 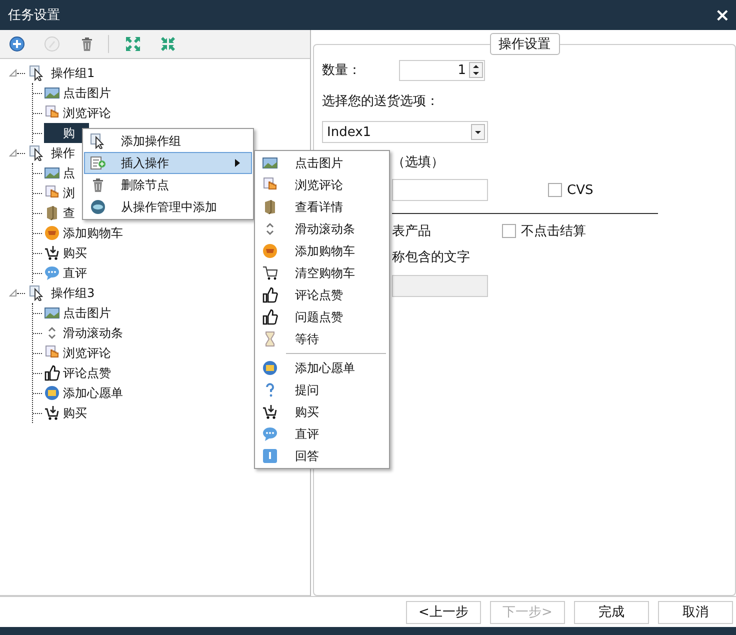 I want to click on info-square-icon, so click(x=270, y=456).